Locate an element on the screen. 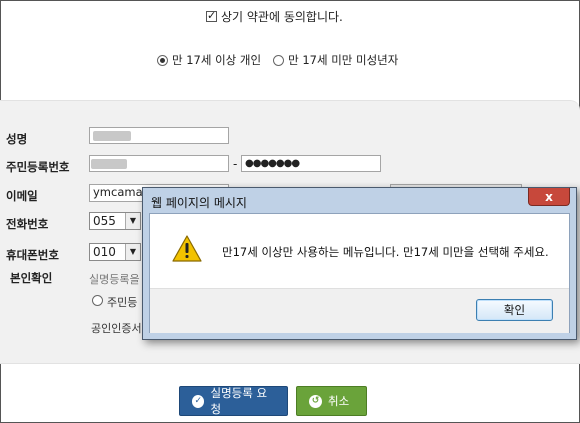  email-label: 이메일 is located at coordinates (22, 196).